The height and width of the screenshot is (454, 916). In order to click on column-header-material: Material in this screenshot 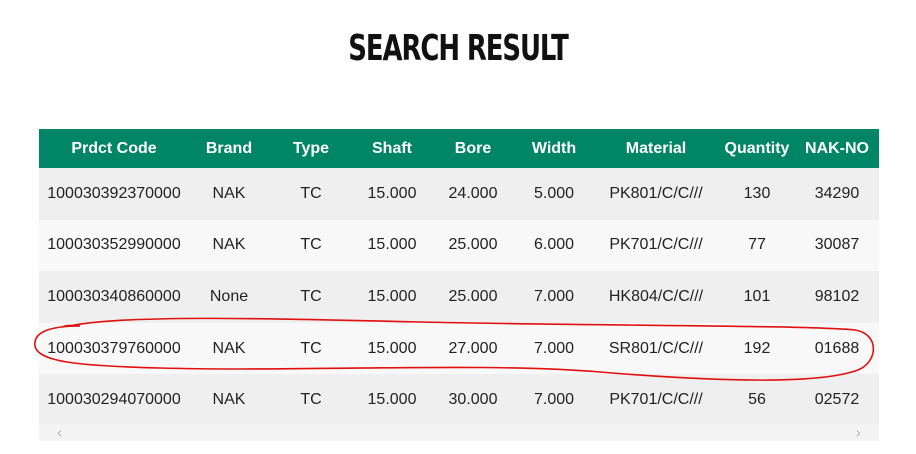, I will do `click(656, 148)`.